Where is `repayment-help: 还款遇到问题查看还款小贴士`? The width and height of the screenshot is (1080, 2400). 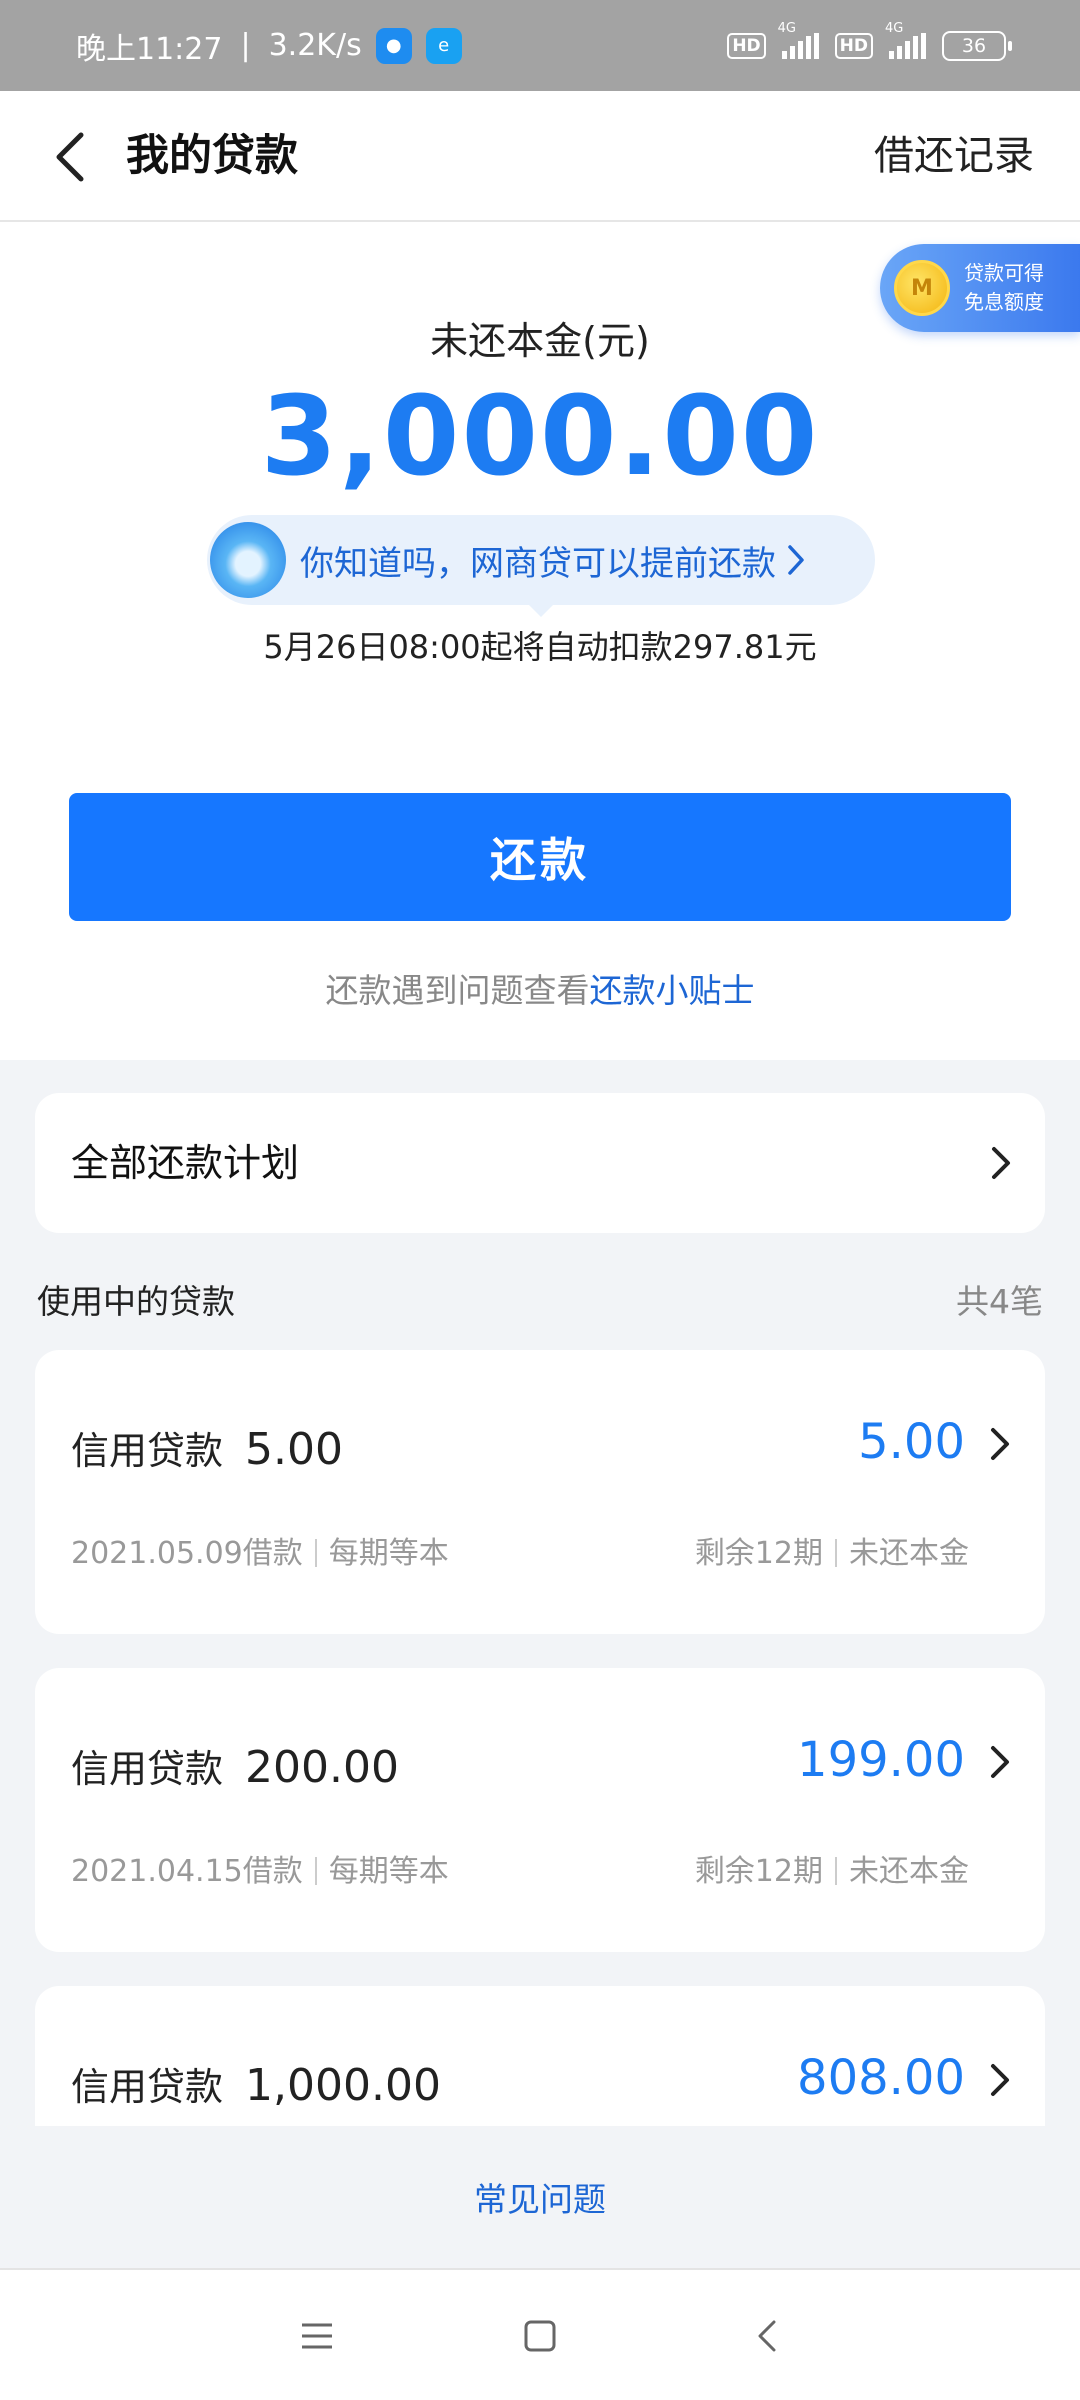 repayment-help: 还款遇到问题查看还款小贴士 is located at coordinates (540, 988).